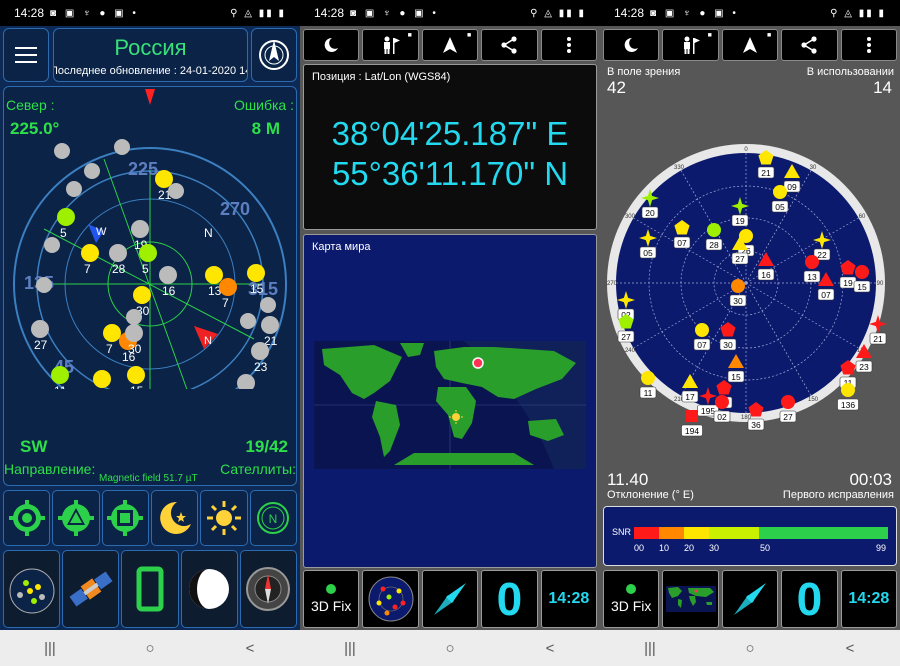  What do you see at coordinates (750, 536) in the screenshot?
I see `snr-legend: SNR 00 10 20 30 50 99` at bounding box center [750, 536].